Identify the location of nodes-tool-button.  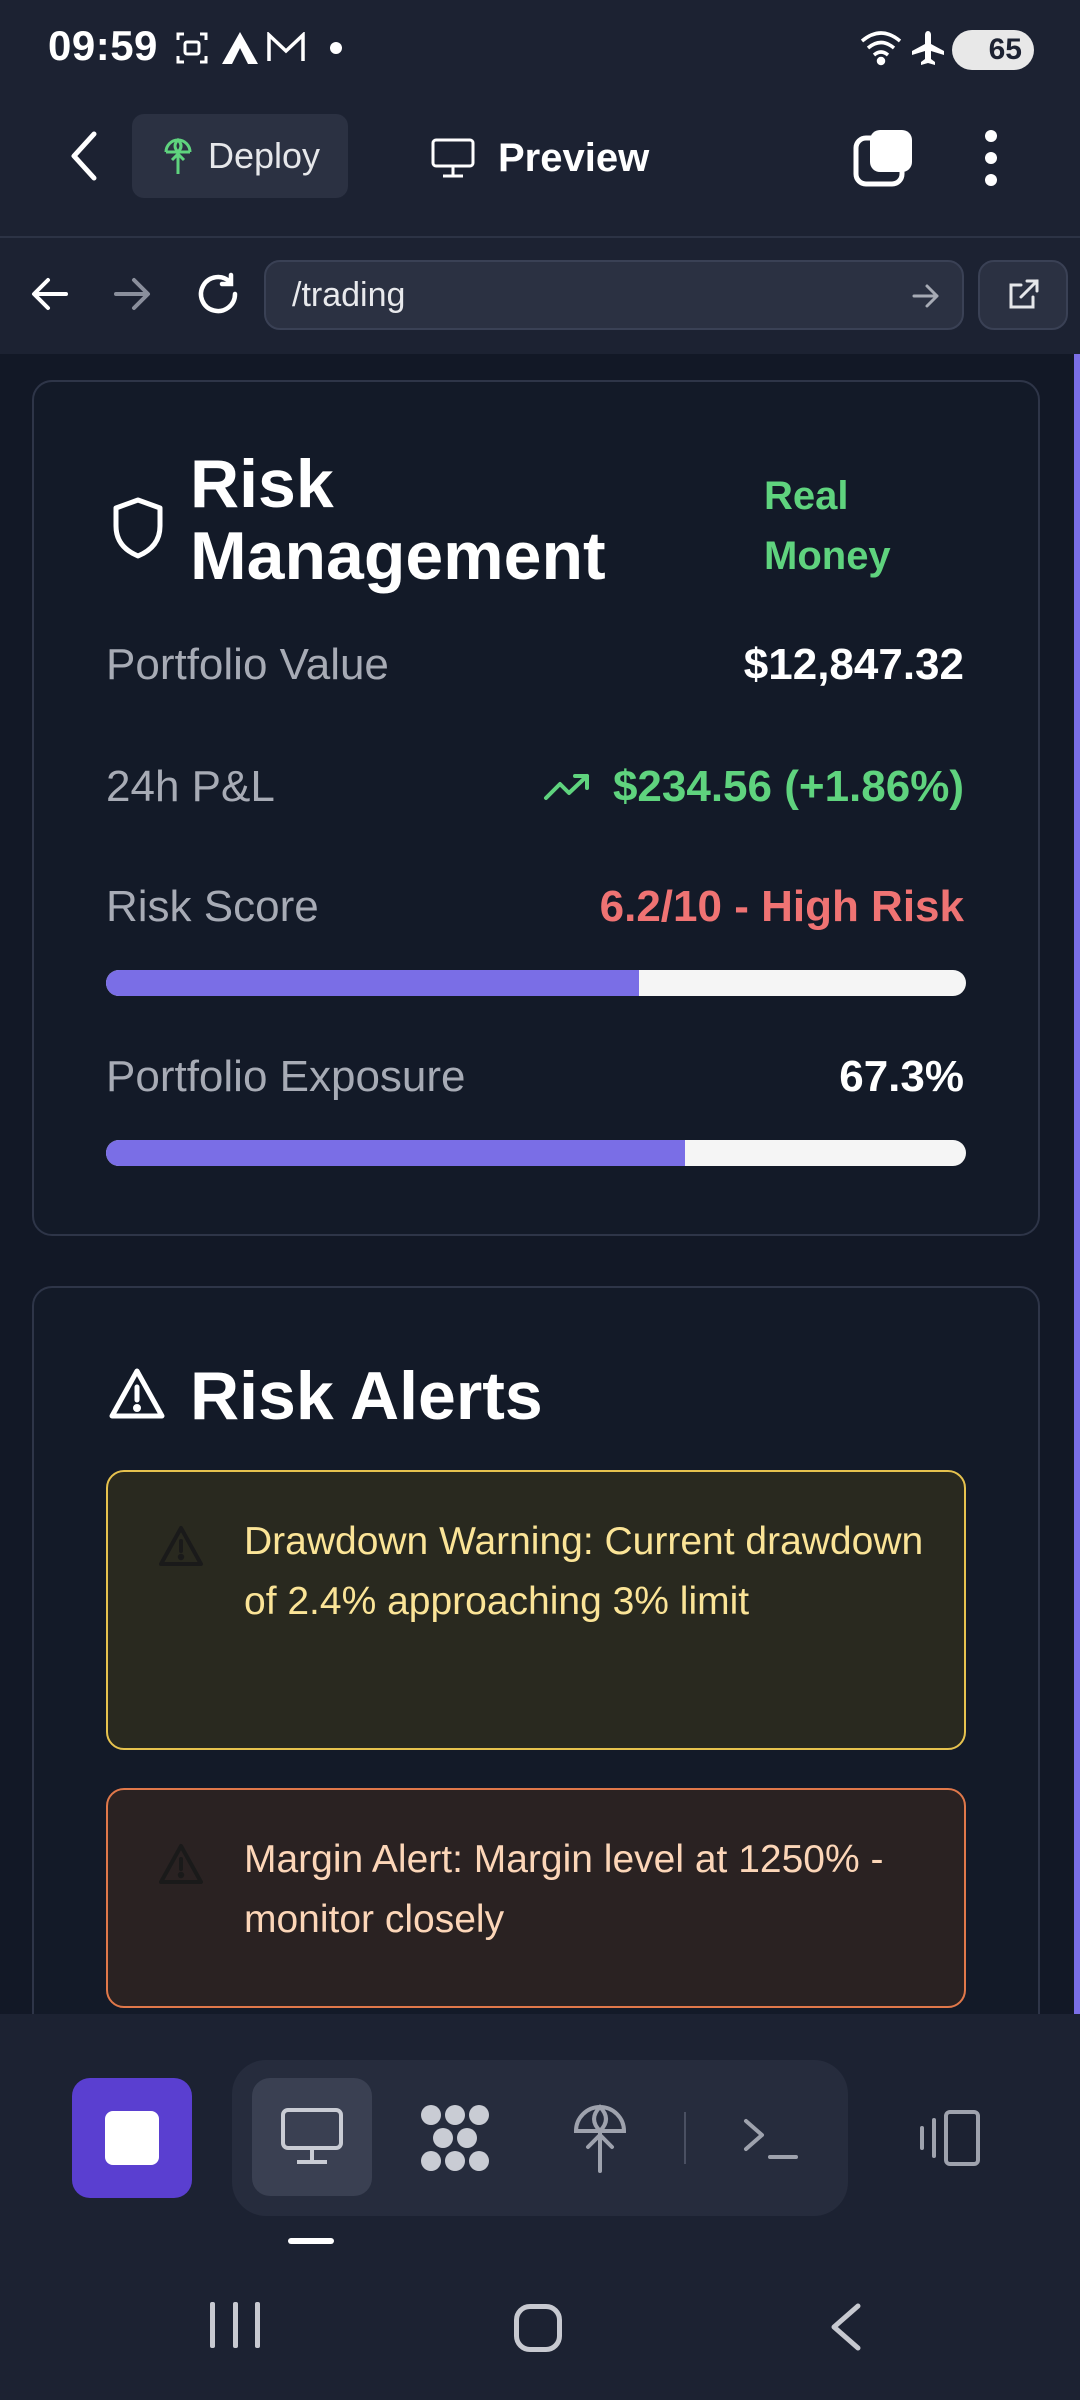
(455, 2138).